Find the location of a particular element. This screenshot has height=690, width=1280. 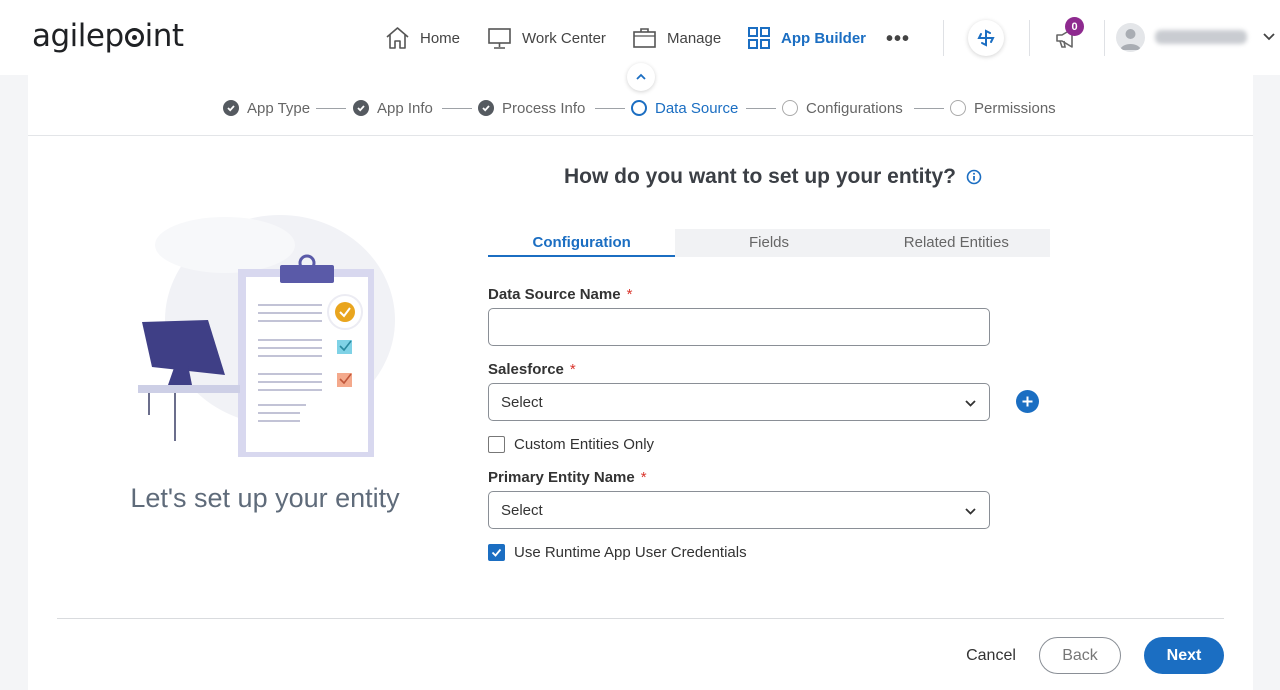

step-process-info: Process Info is located at coordinates (531, 108).